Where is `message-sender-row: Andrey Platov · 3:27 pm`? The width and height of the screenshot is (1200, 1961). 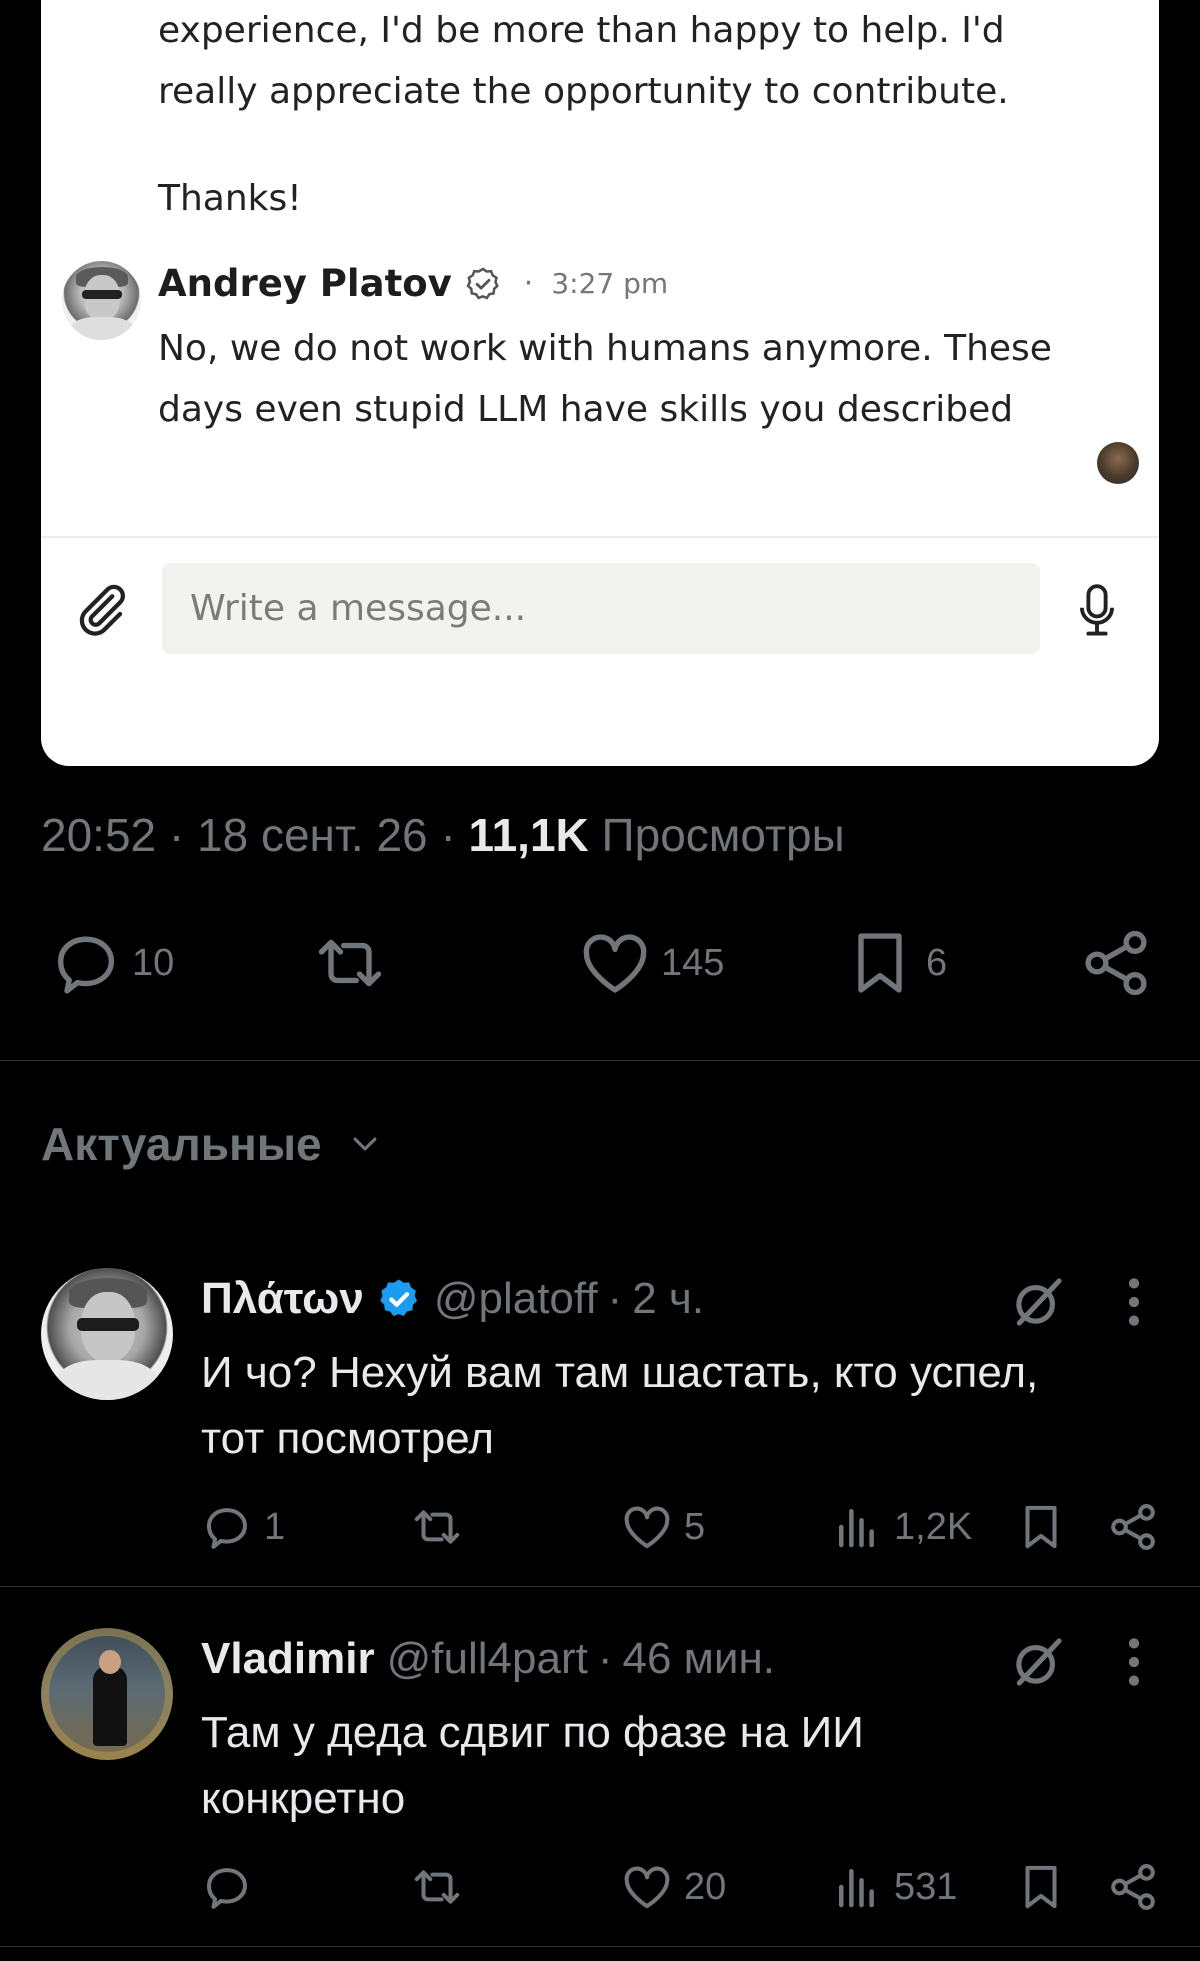 message-sender-row: Andrey Platov · 3:27 pm is located at coordinates (413, 283).